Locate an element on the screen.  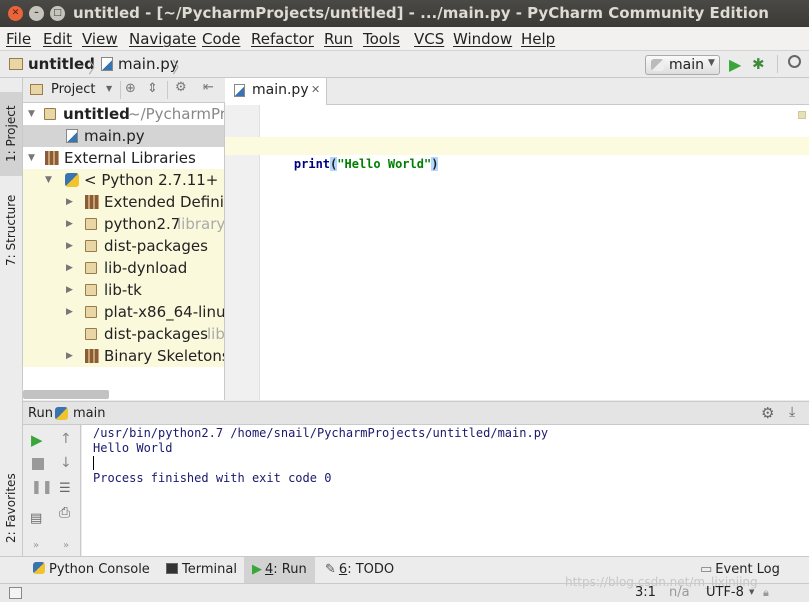
tree-root-path: ~/PycharmProjects/untitled is located at coordinates (176, 114).